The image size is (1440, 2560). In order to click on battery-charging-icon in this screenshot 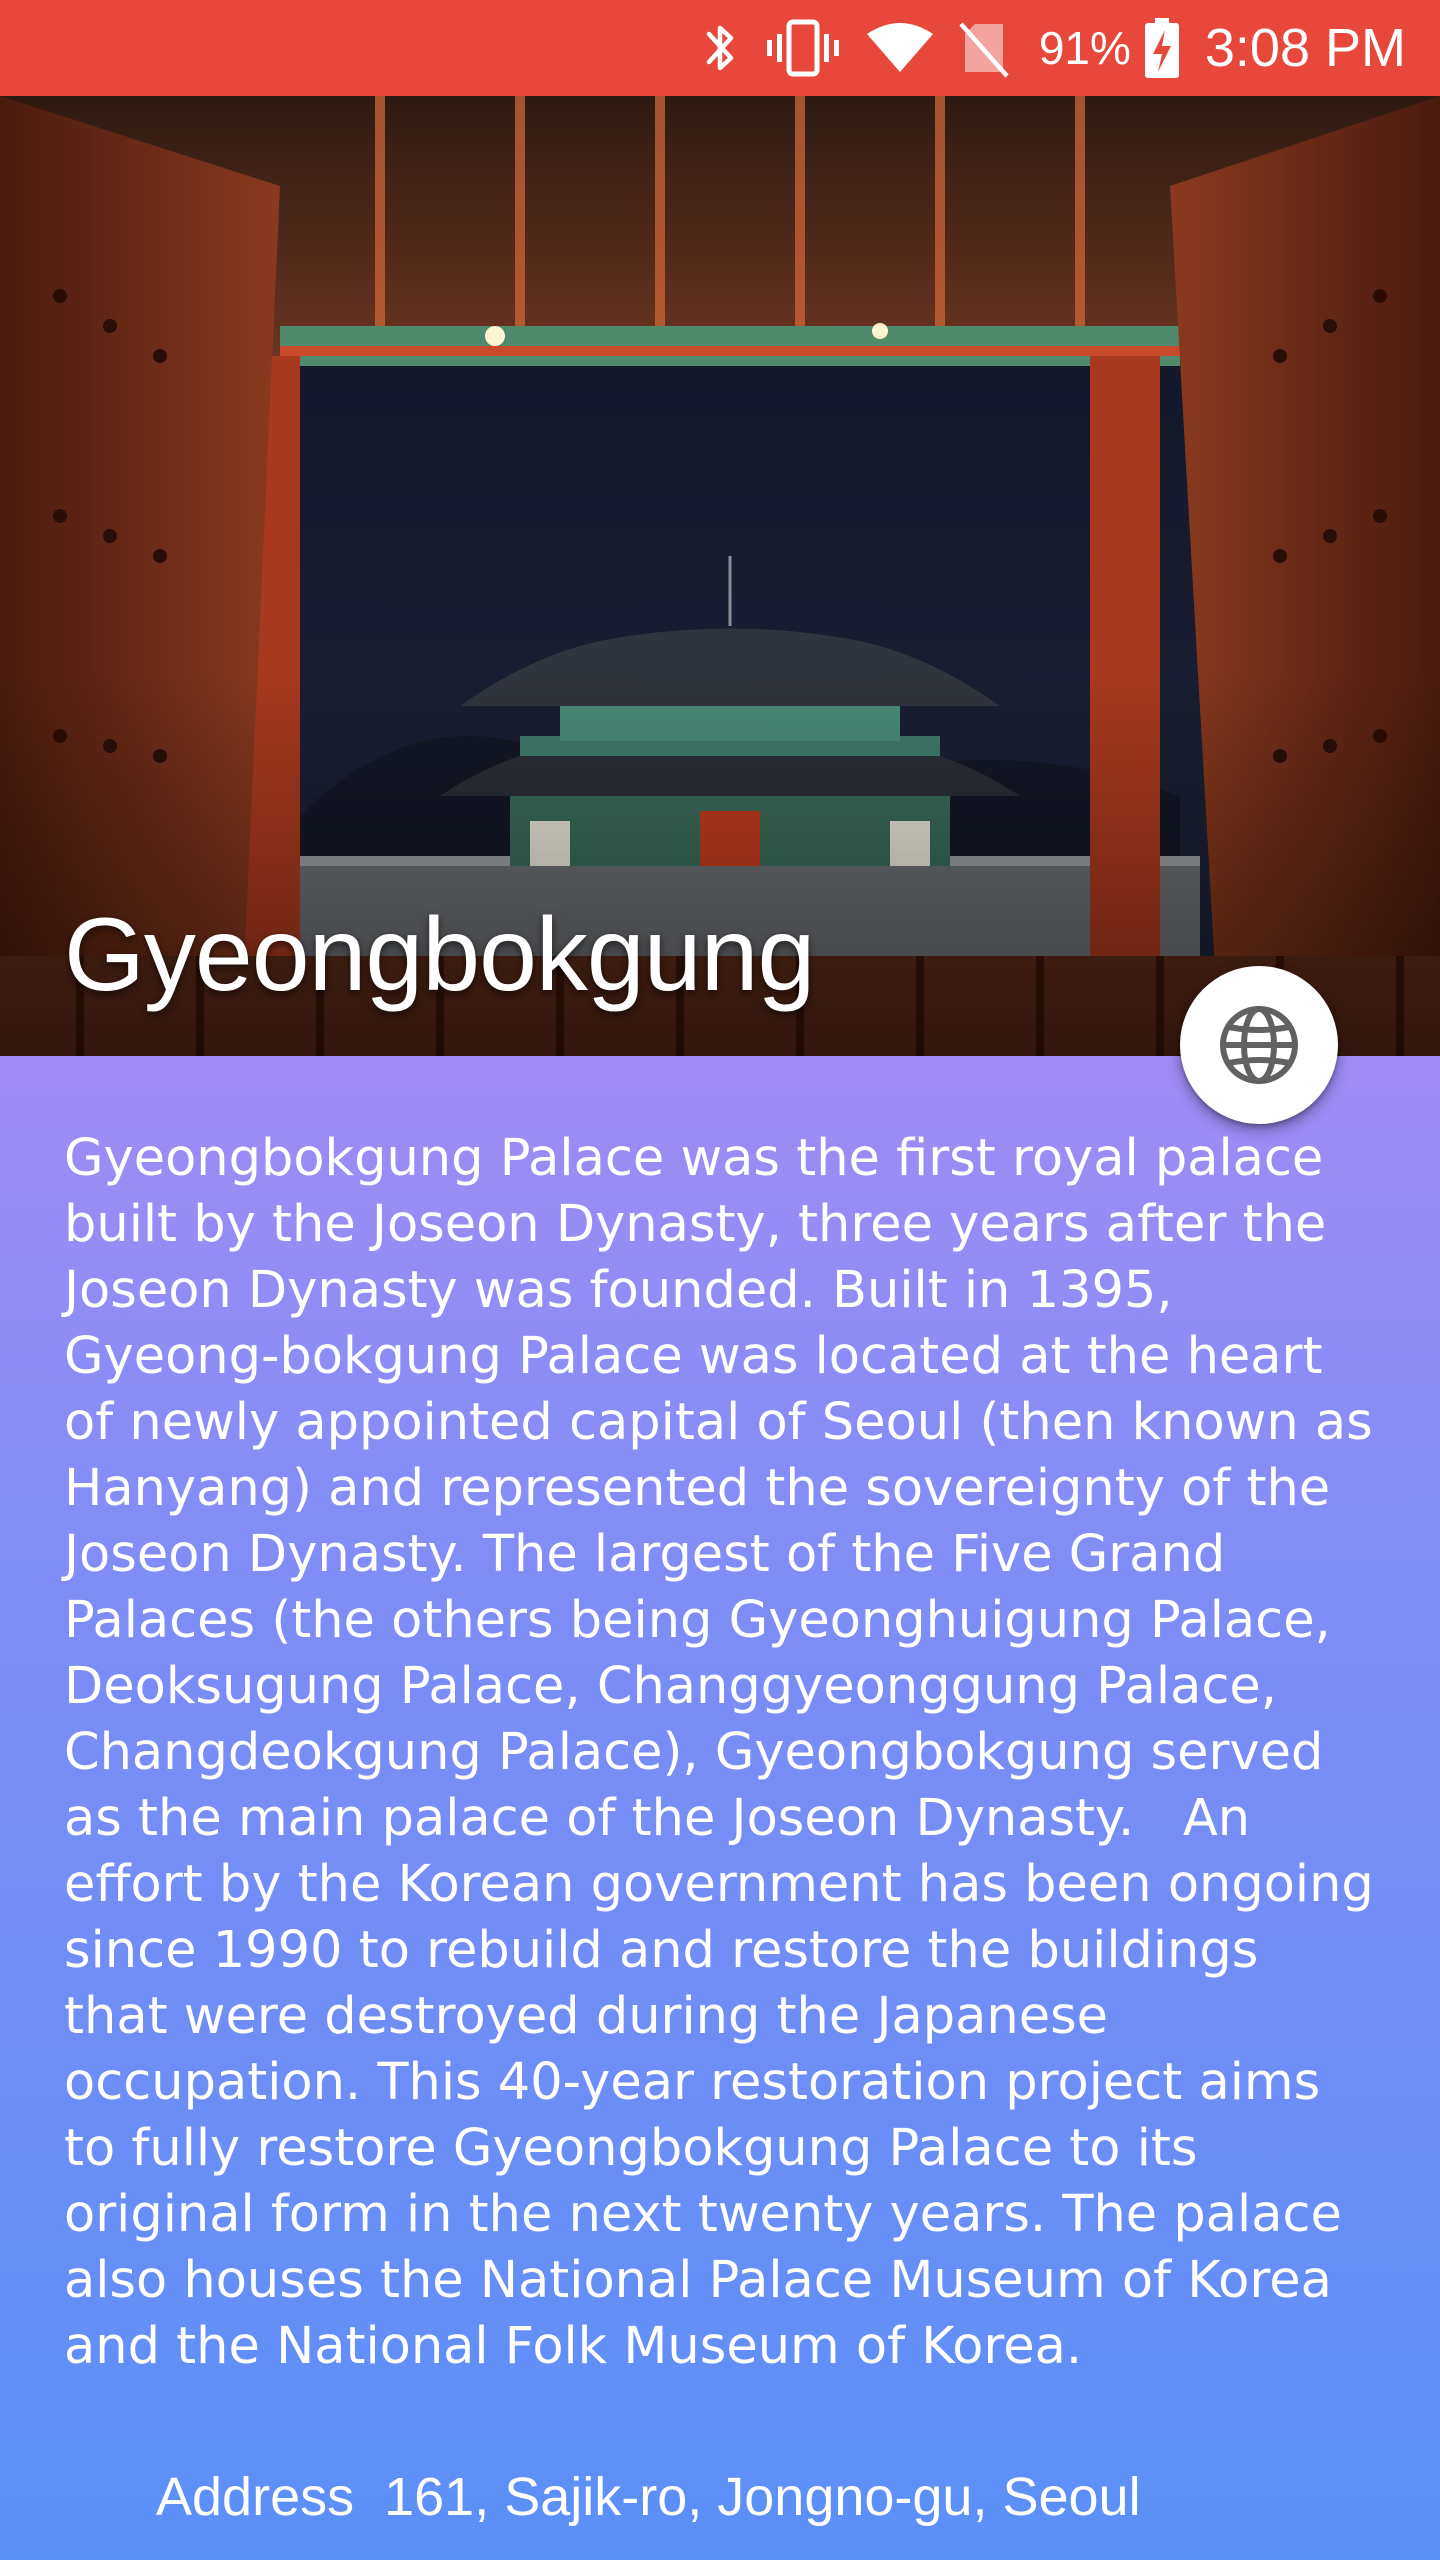, I will do `click(1162, 48)`.